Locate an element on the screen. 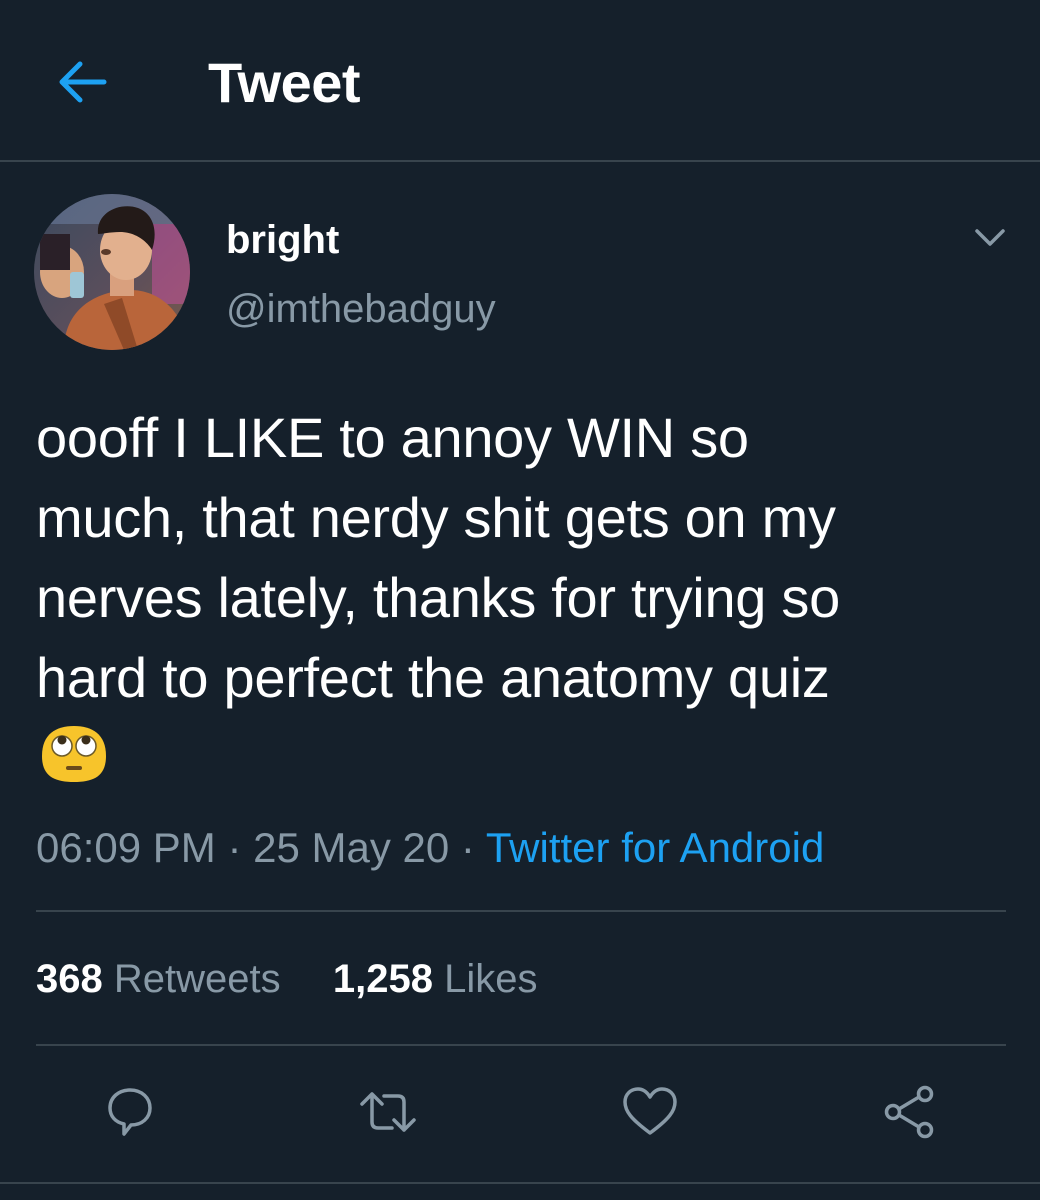 Image resolution: width=1040 pixels, height=1200 pixels. retweet-icon is located at coordinates (388, 1112).